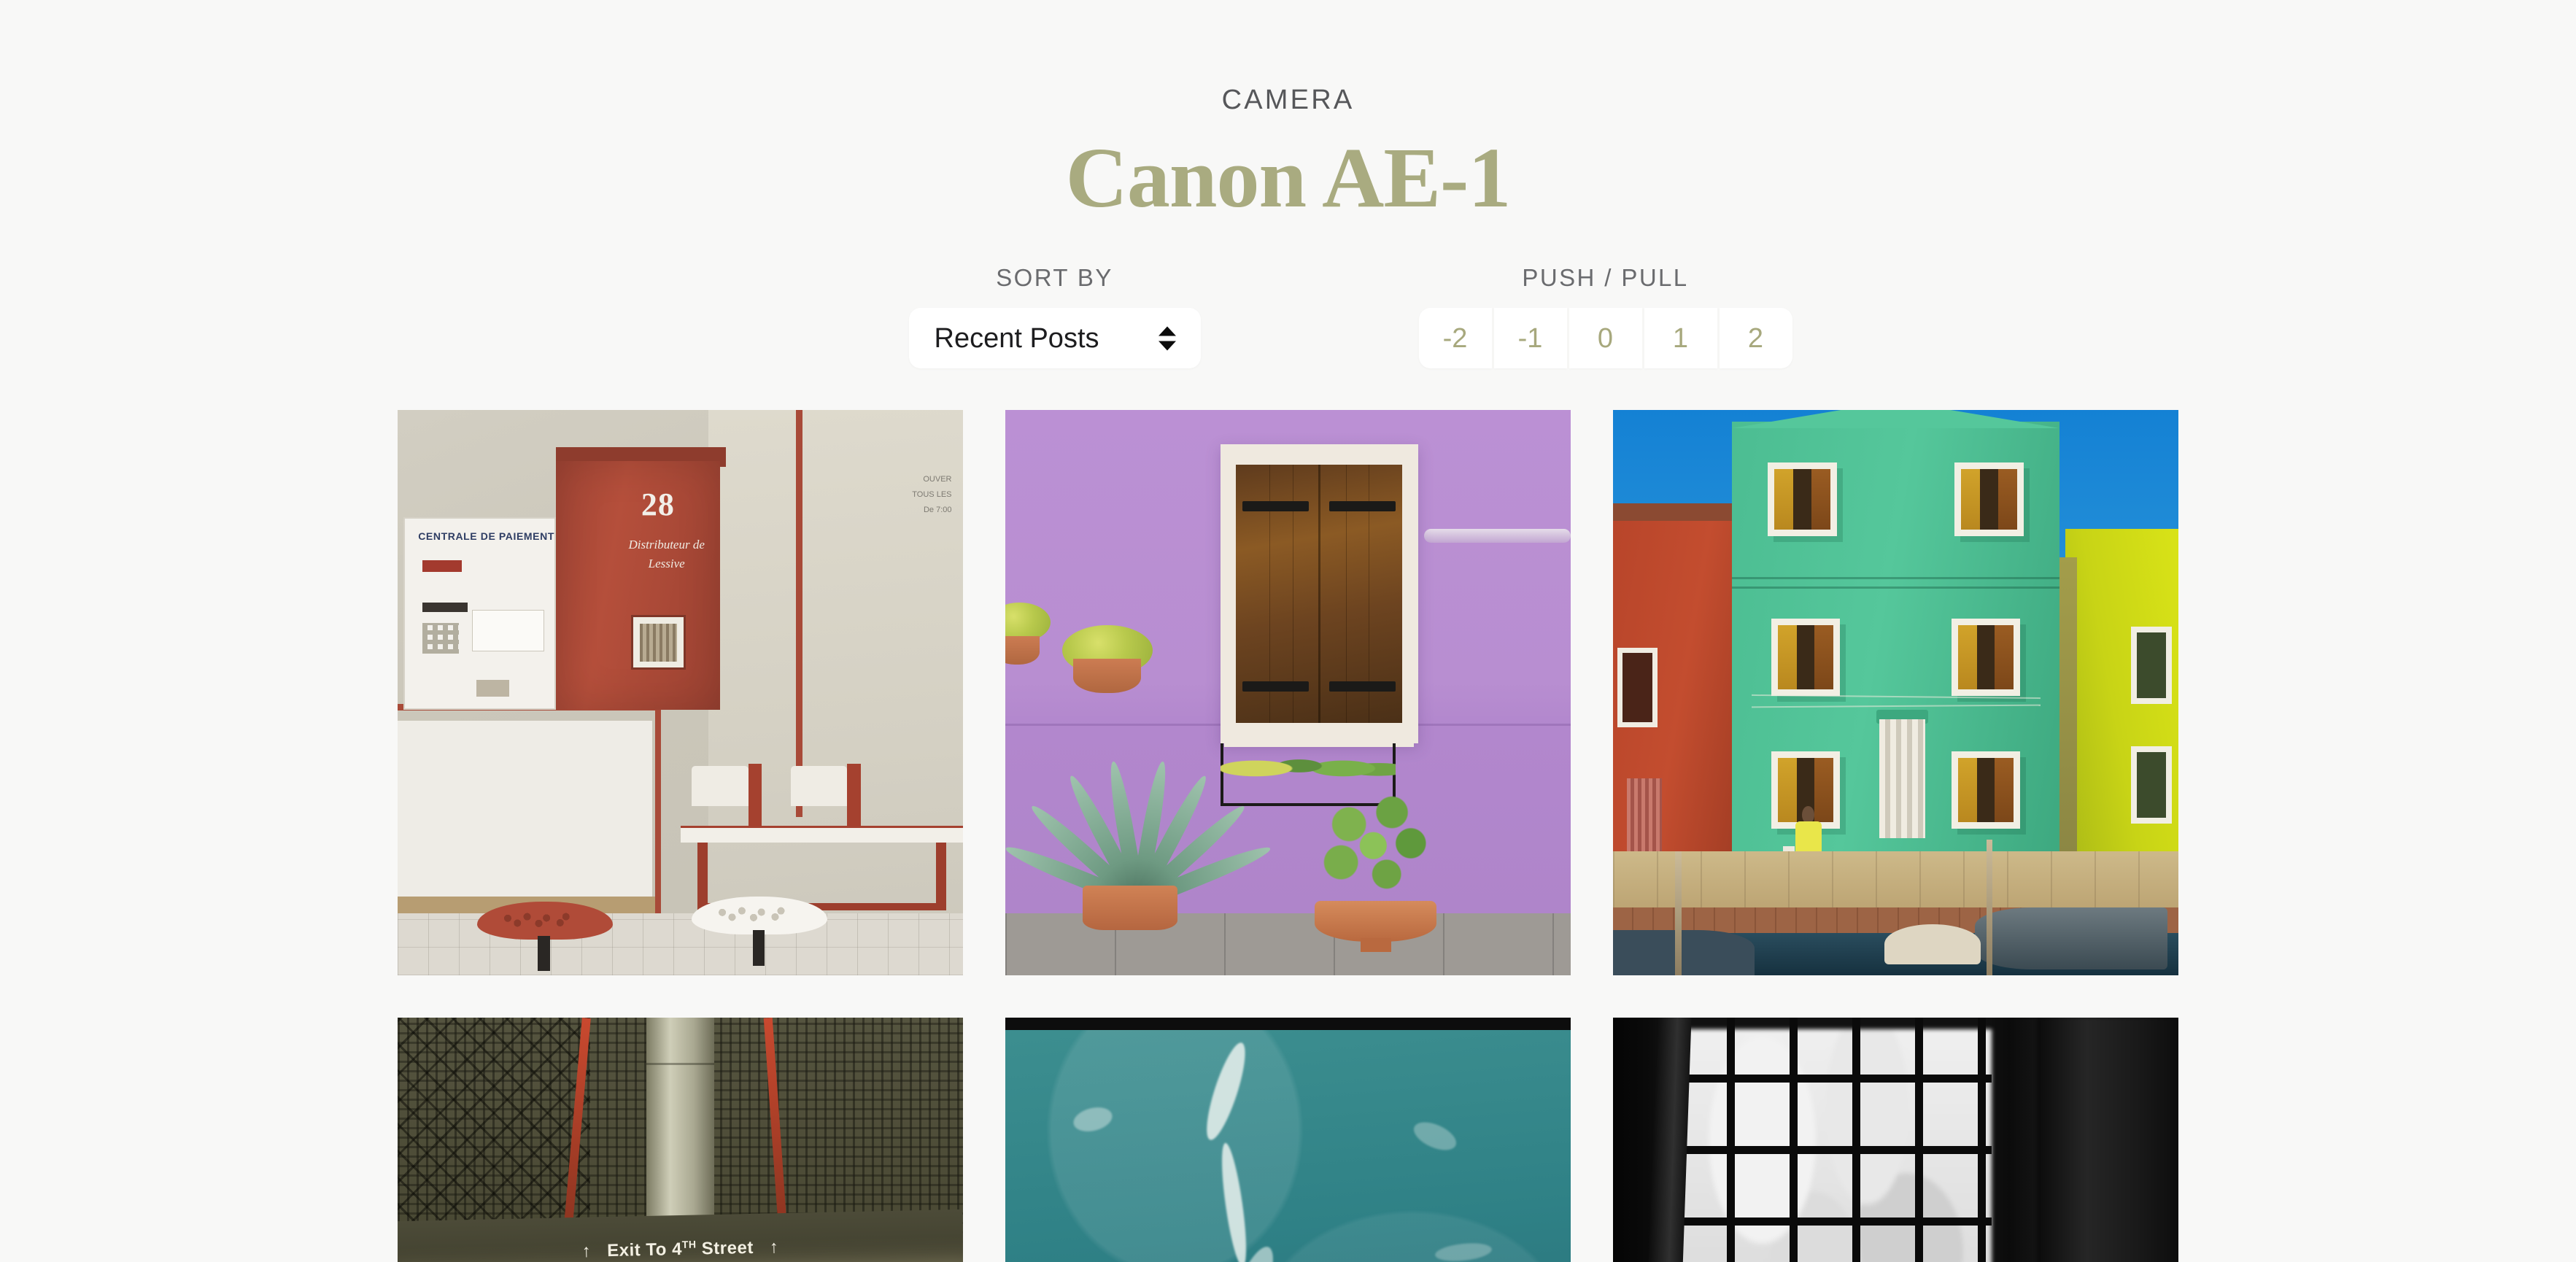  I want to click on payment-machine-label: CENTRALE DE PAIEMENT, so click(486, 536).